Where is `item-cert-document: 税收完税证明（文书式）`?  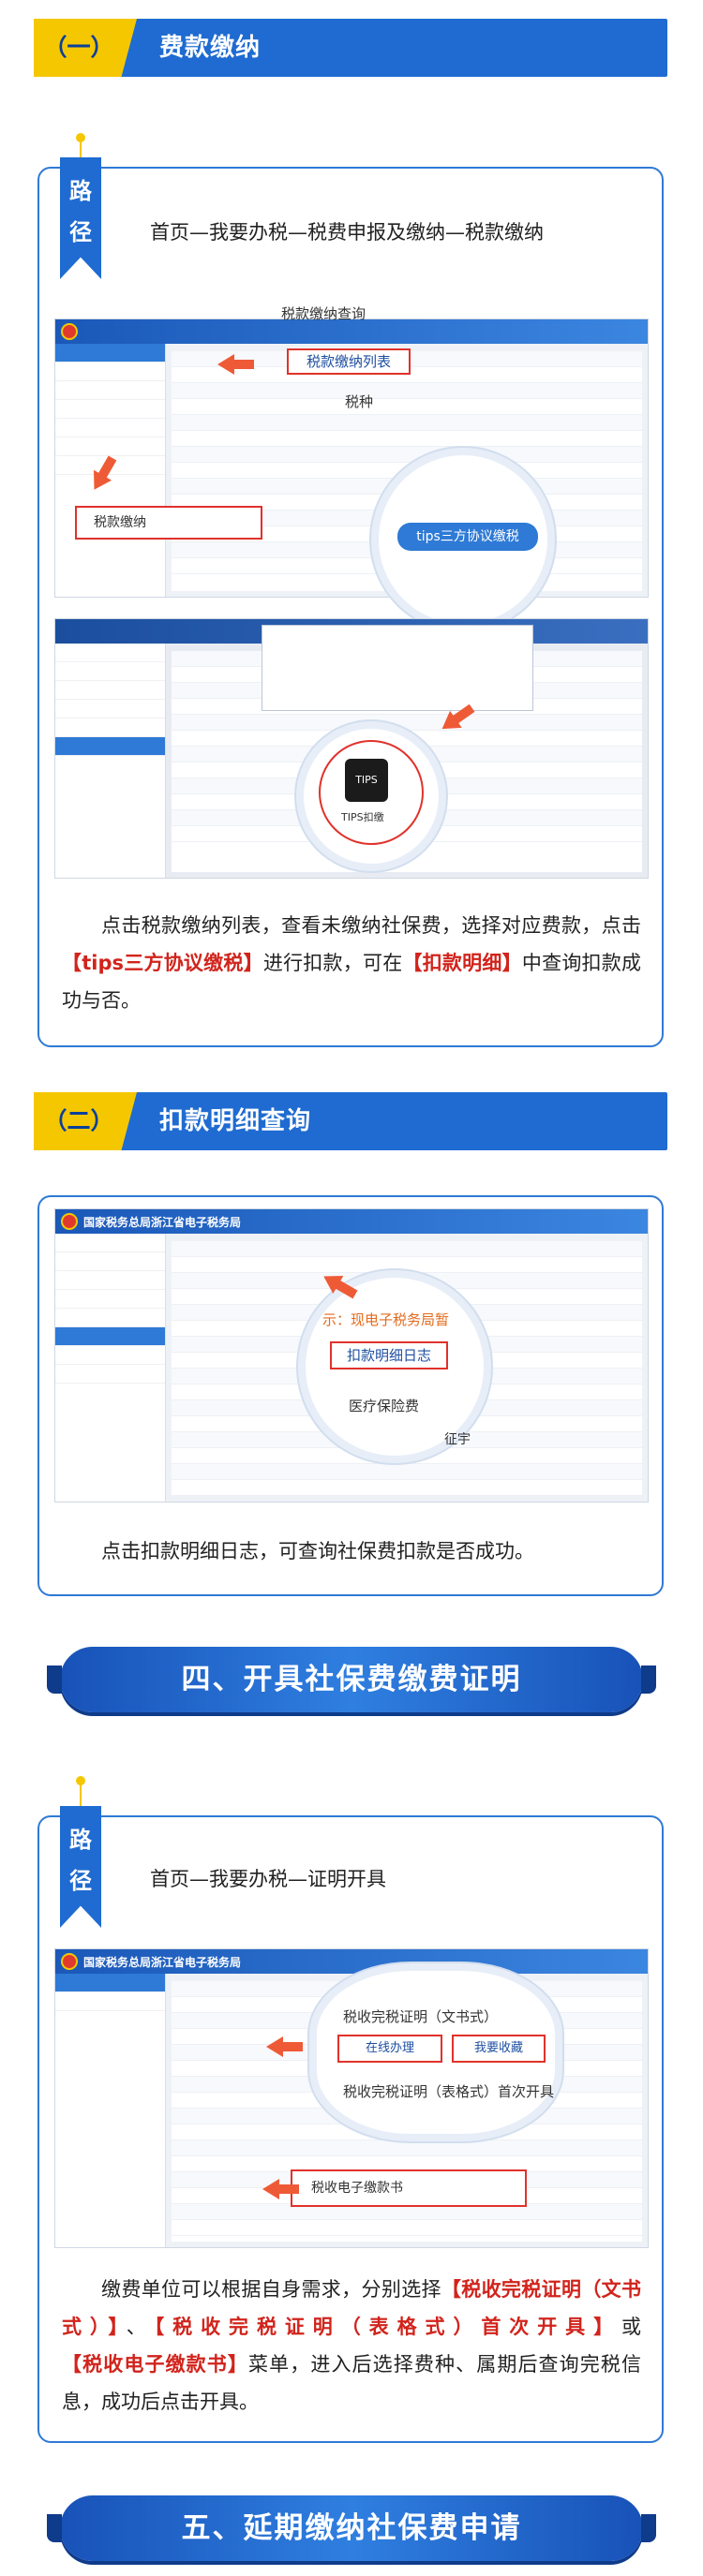 item-cert-document: 税收完税证明（文书式） is located at coordinates (421, 2016).